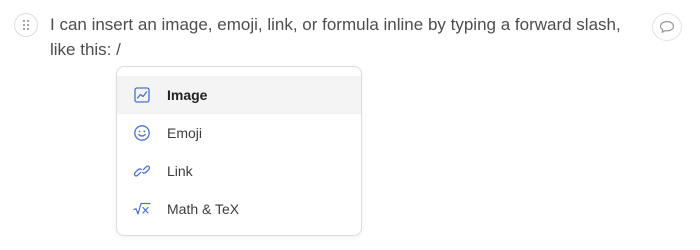  Describe the element at coordinates (187, 95) in the screenshot. I see `menu-item-label: Image` at that location.